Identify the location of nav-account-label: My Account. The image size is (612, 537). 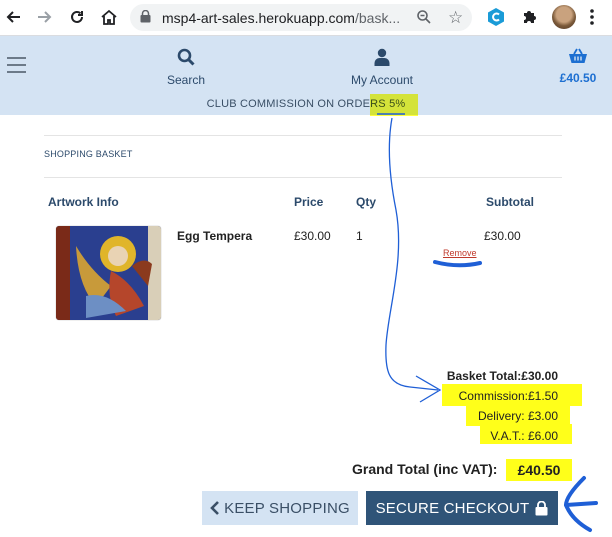
(382, 80).